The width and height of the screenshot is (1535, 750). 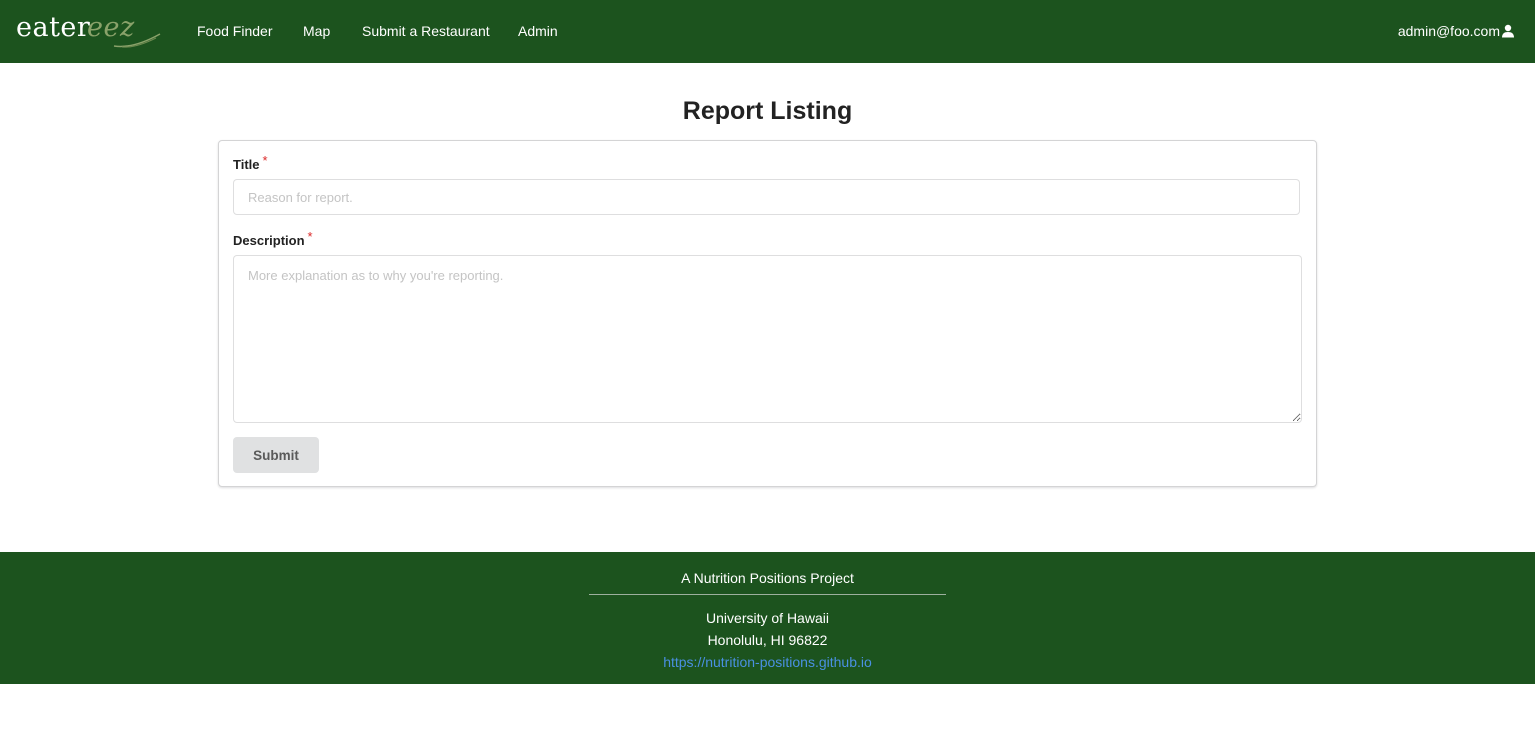 I want to click on footer-university: University of Hawaii, so click(x=767, y=618).